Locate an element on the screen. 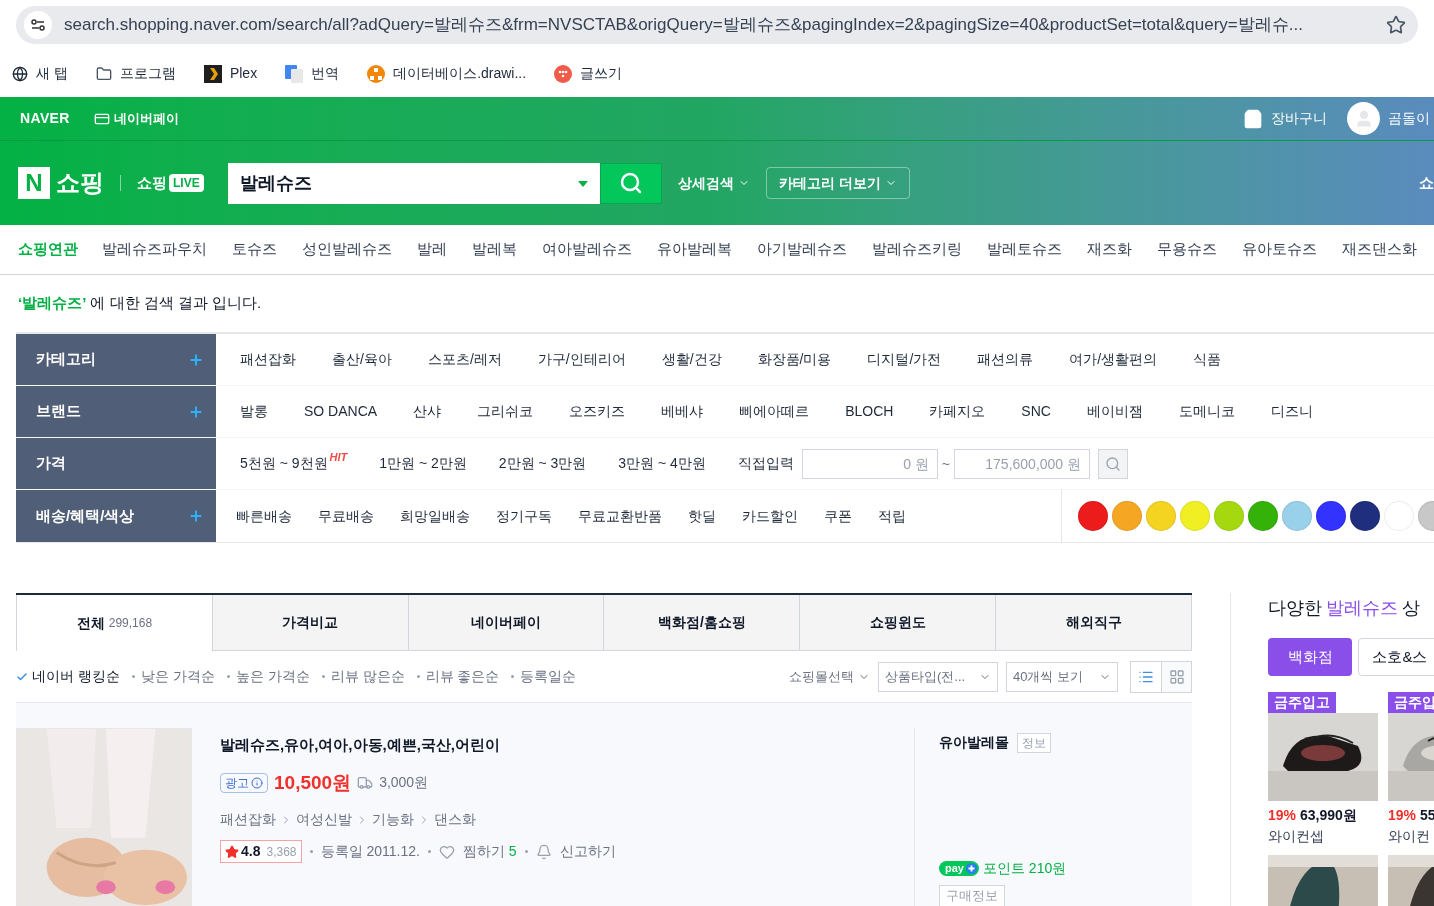 Image resolution: width=1434 pixels, height=906 pixels. filter-option: 희망일배송 is located at coordinates (435, 516).